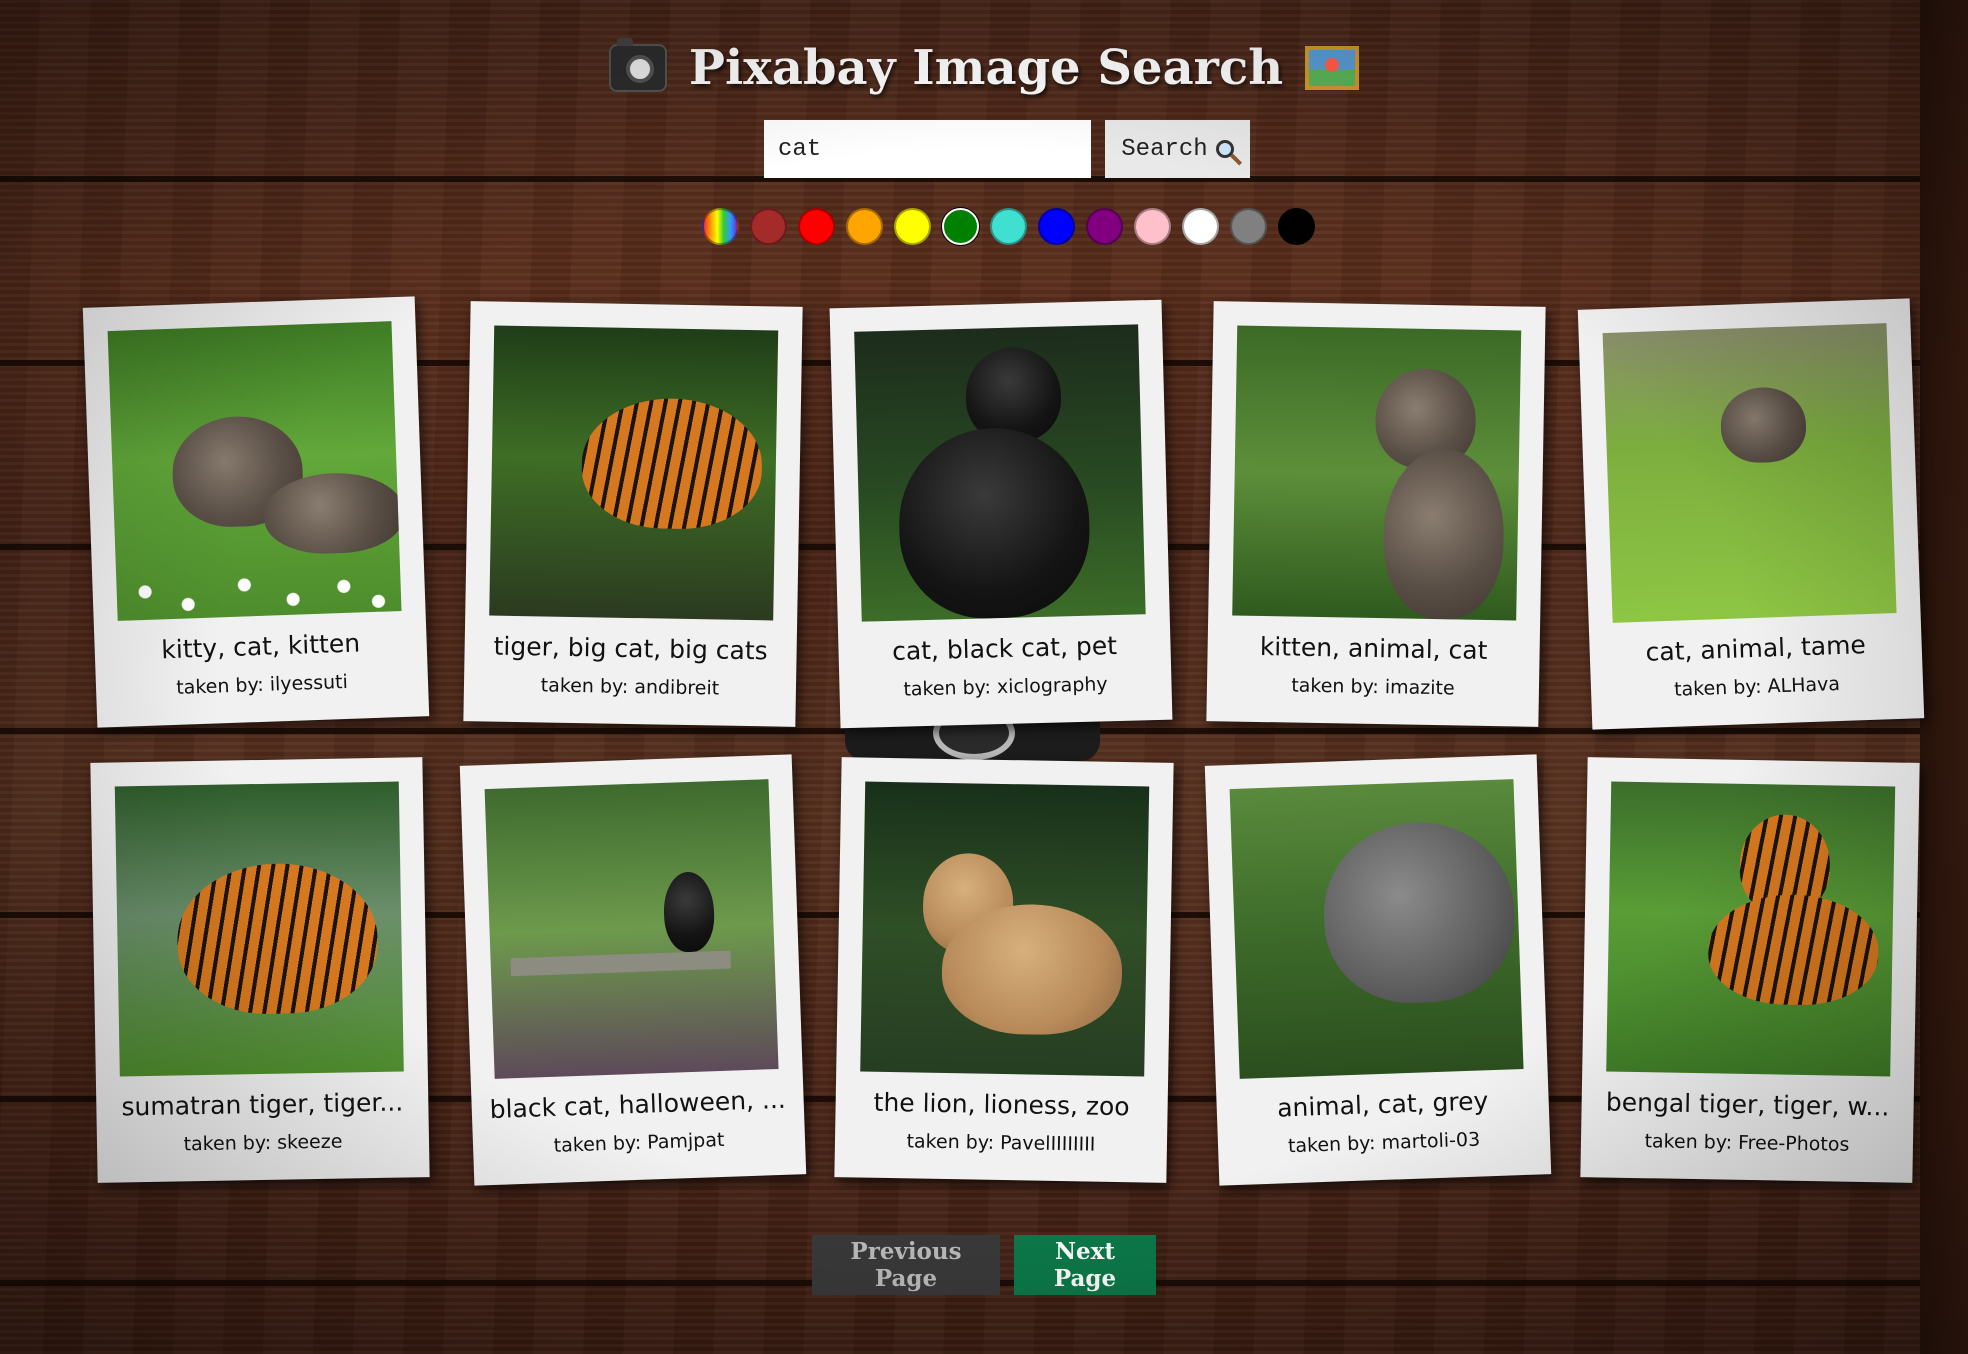 Image resolution: width=1968 pixels, height=1354 pixels. I want to click on search-button-label: Search, so click(1164, 149).